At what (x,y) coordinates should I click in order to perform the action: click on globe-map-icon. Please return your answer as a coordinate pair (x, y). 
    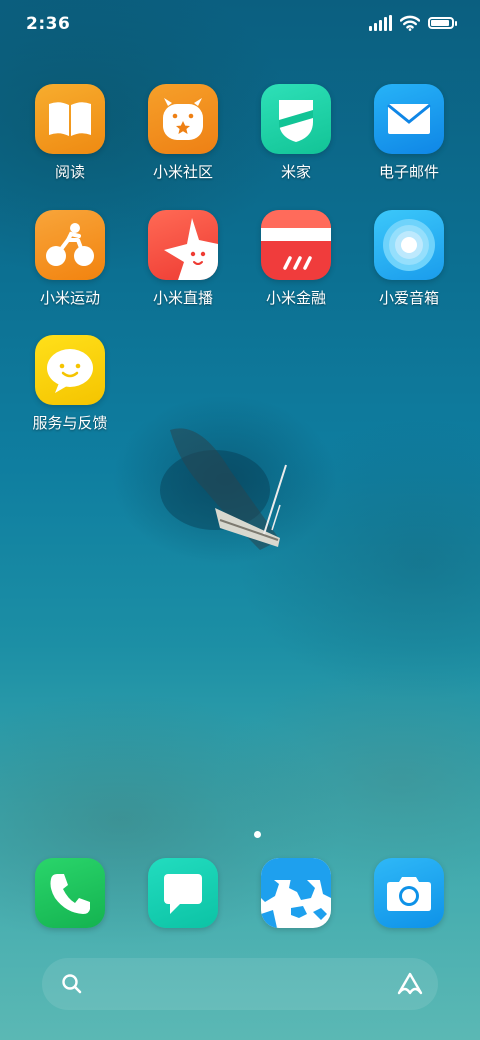
    Looking at the image, I should click on (296, 893).